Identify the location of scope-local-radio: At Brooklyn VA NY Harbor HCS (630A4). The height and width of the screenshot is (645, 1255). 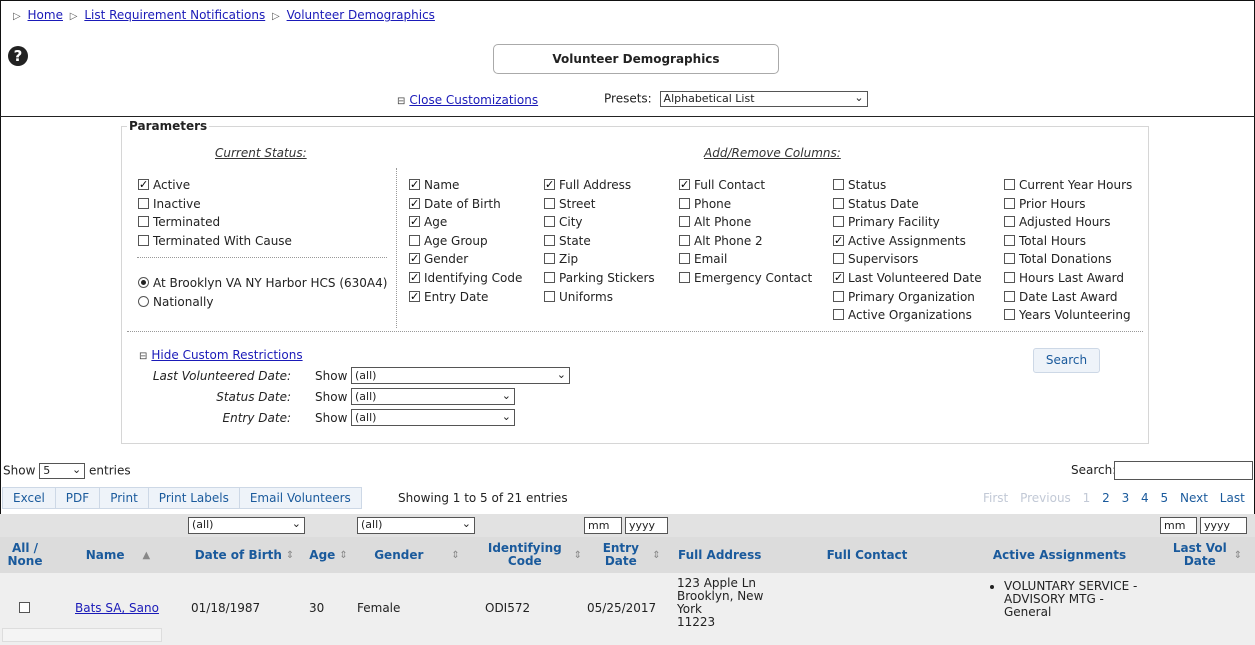
(262, 283).